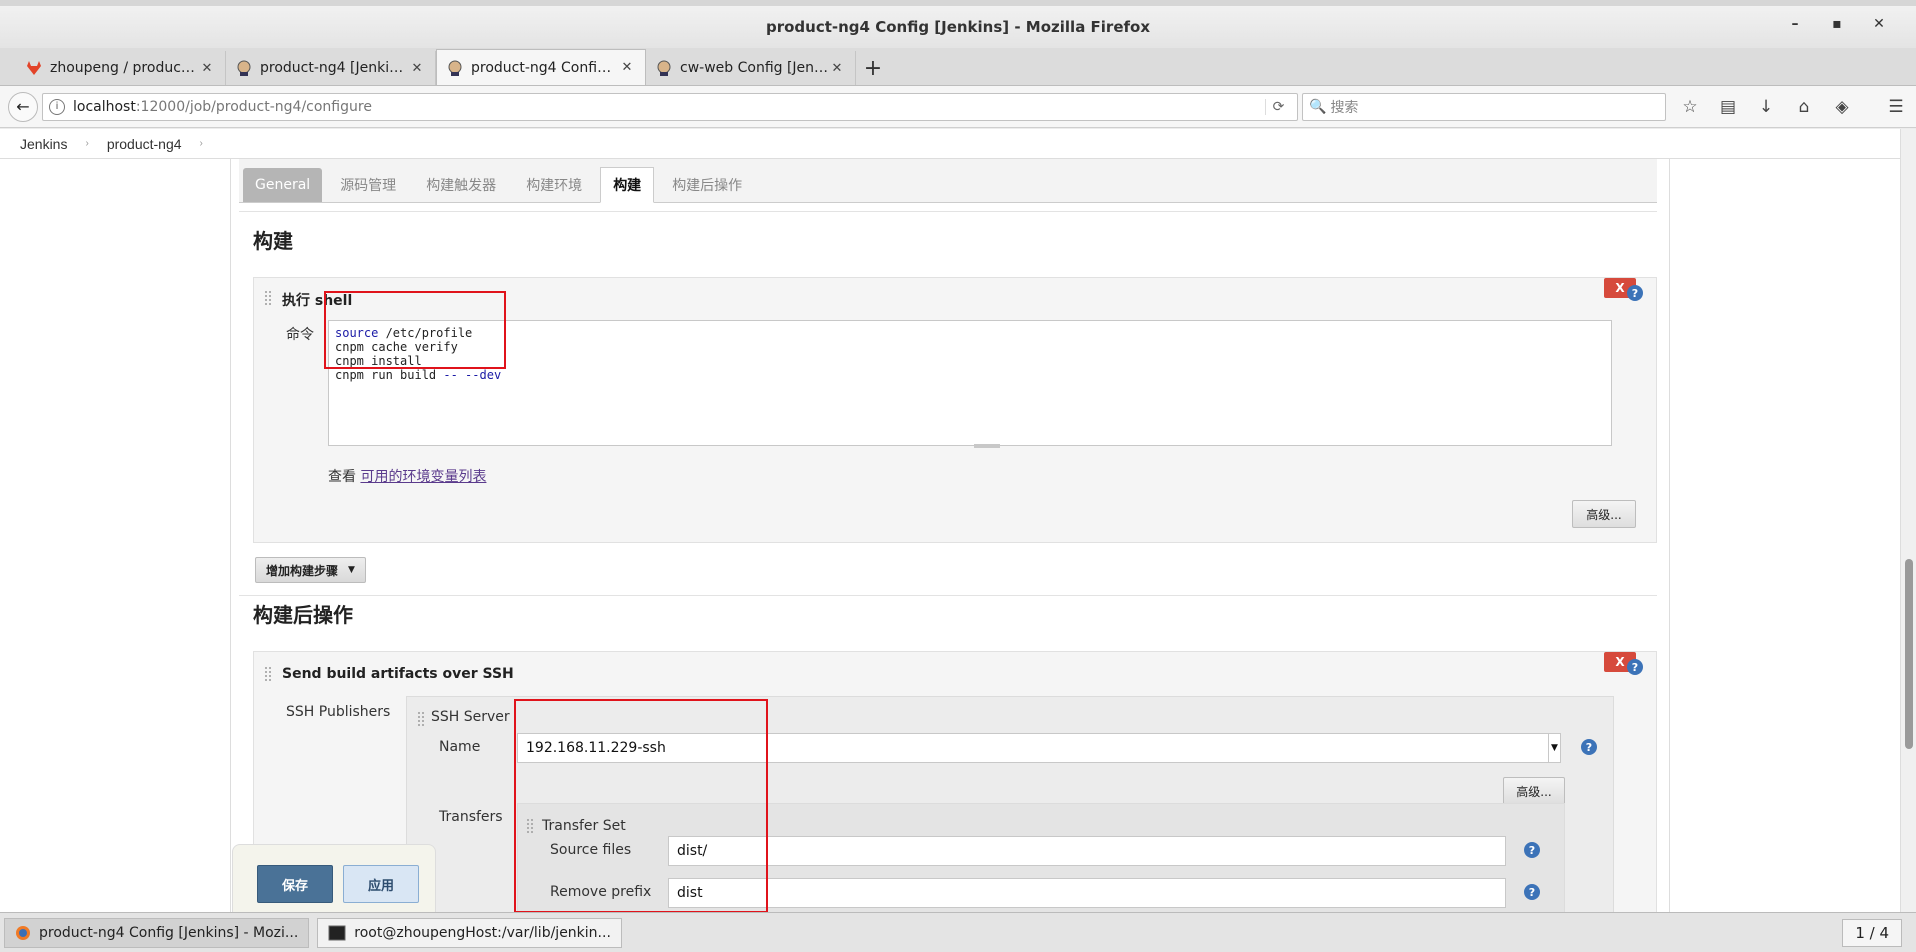 This screenshot has height=952, width=1916. What do you see at coordinates (368, 185) in the screenshot?
I see `tab-source: 源码管理` at bounding box center [368, 185].